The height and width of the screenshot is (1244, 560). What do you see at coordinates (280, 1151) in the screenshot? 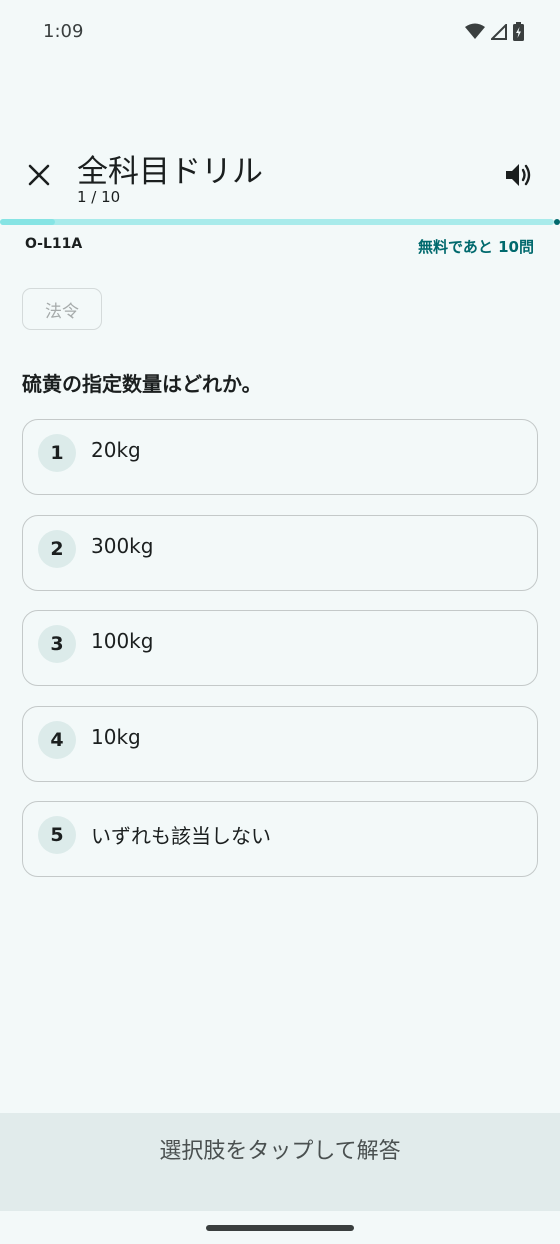
I see `answer-instruction: 選択肢をタップして解答` at bounding box center [280, 1151].